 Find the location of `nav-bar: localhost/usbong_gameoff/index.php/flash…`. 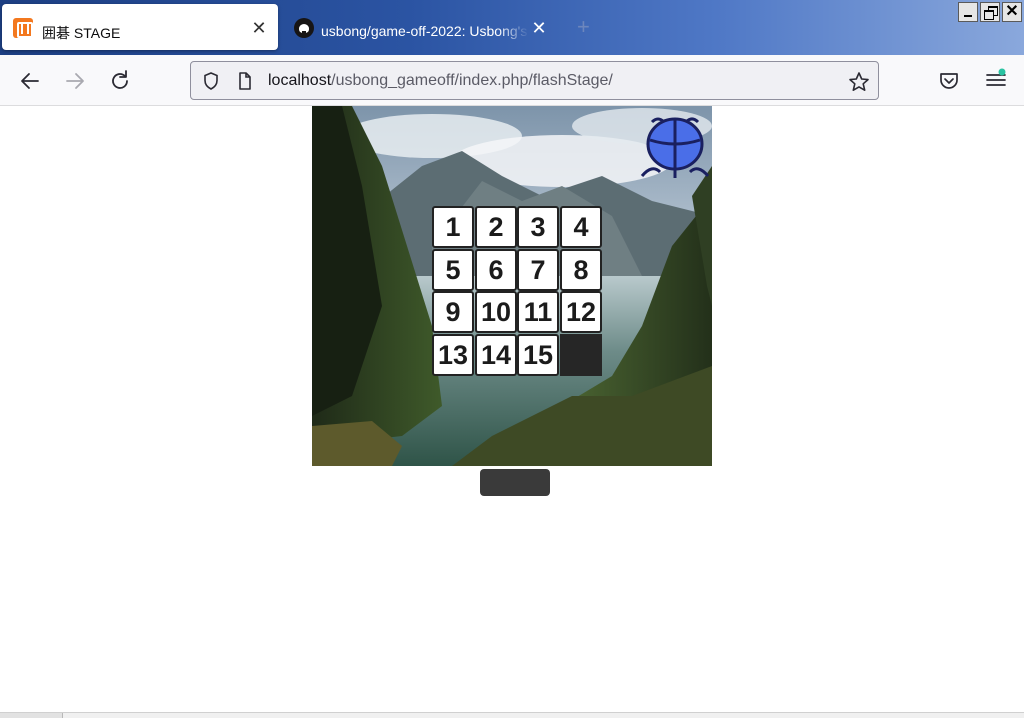

nav-bar: localhost/usbong_gameoff/index.php/flash… is located at coordinates (512, 80).